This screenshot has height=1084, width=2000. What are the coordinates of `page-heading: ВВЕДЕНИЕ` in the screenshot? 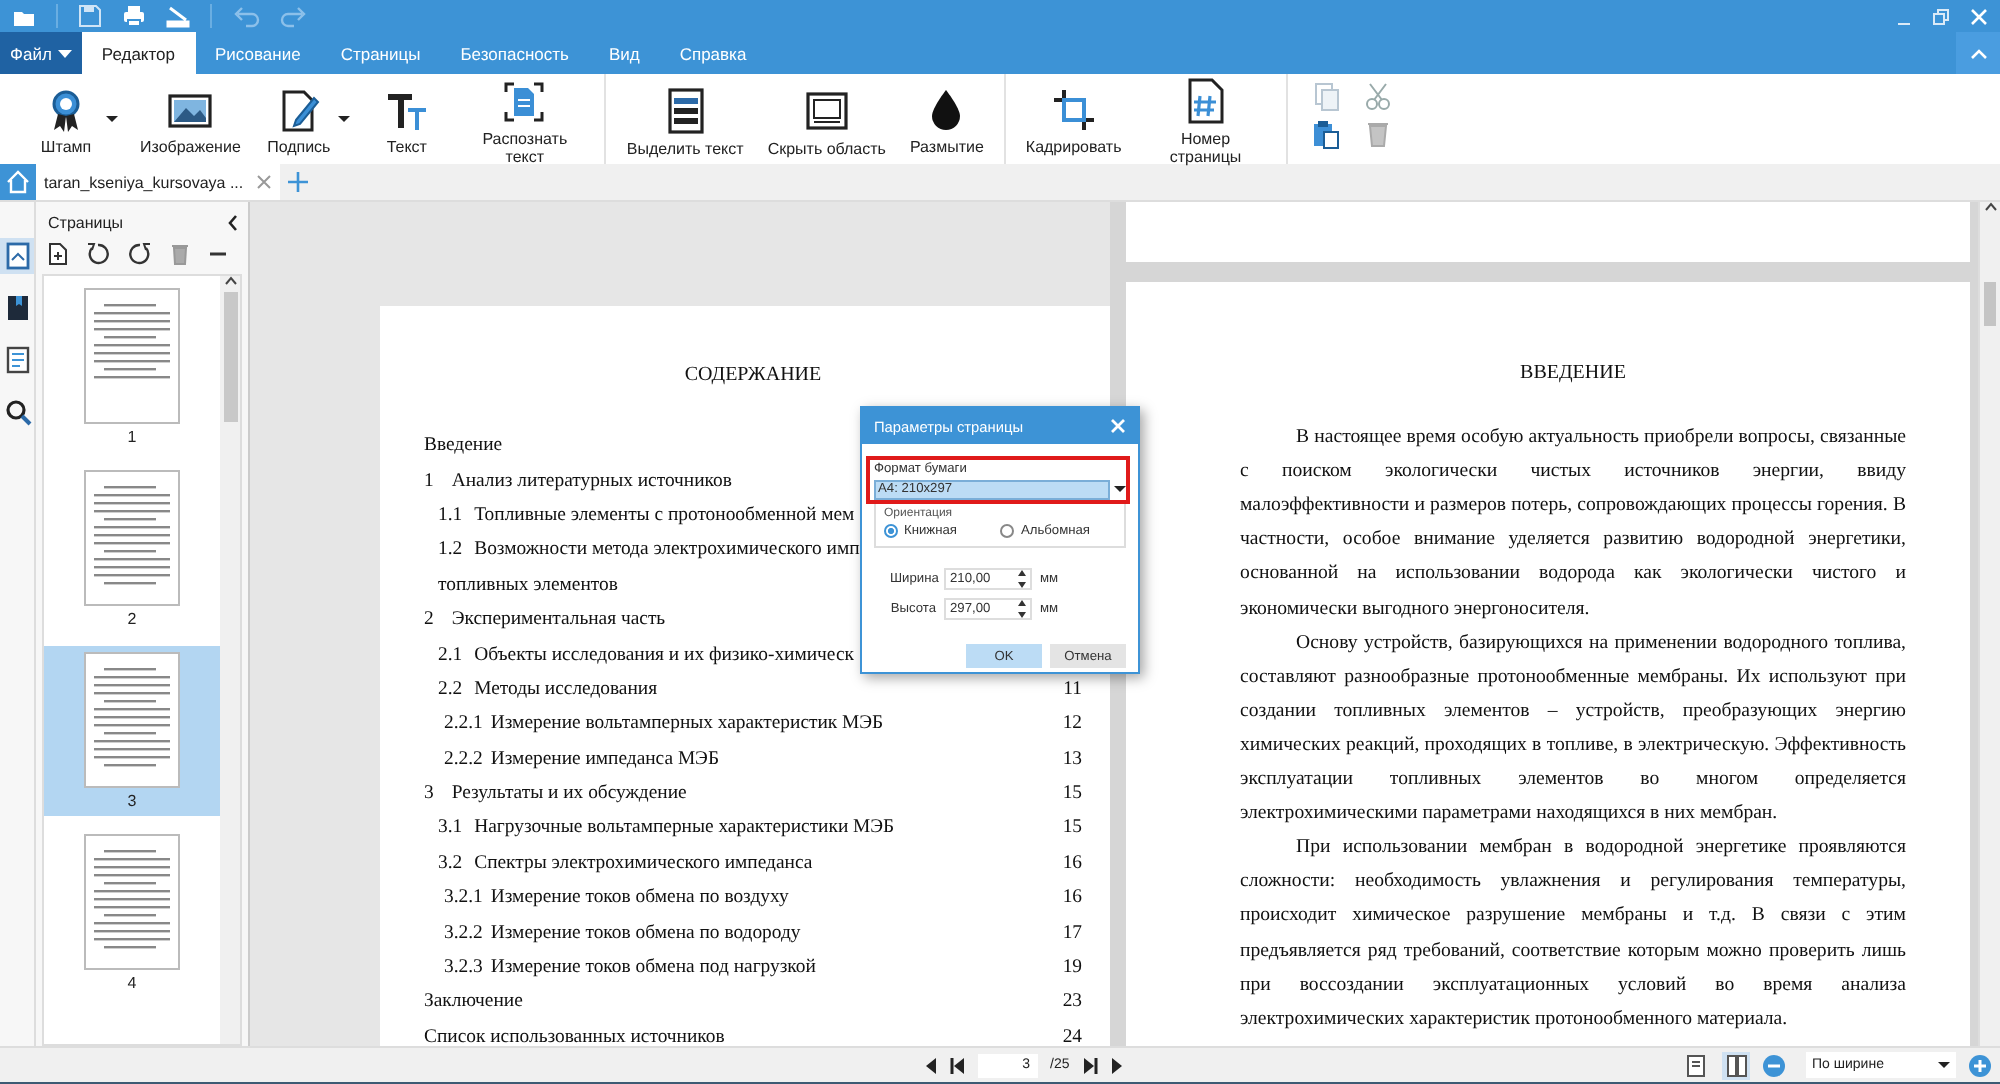 It's located at (1573, 374).